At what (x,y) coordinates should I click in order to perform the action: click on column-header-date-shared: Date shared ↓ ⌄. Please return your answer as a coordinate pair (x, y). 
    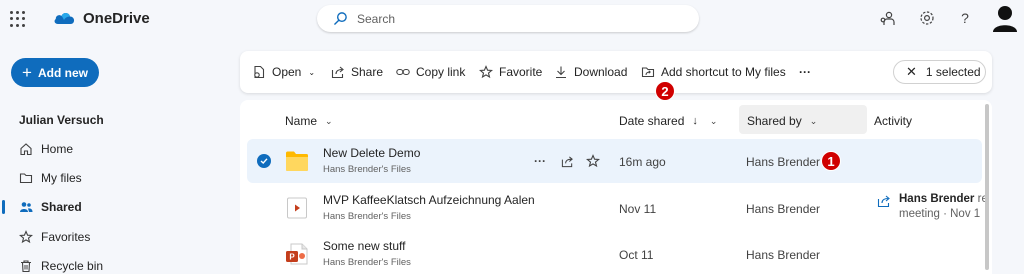
    Looking at the image, I should click on (668, 121).